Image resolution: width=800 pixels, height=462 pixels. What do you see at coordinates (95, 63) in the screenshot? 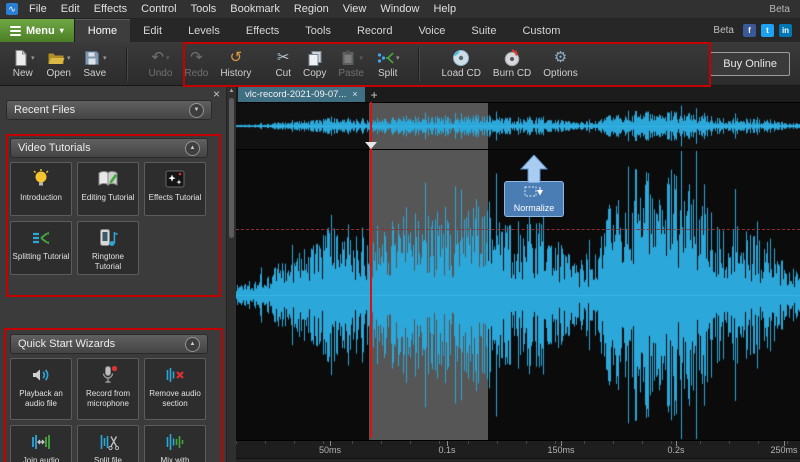
I see `save-button: ▾ Save` at bounding box center [95, 63].